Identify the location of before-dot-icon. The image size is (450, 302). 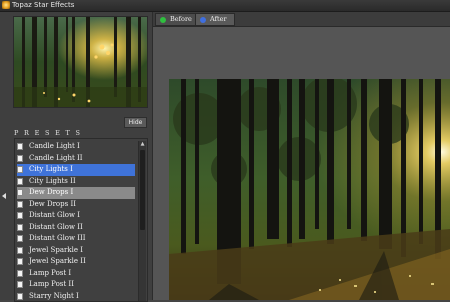
(163, 20).